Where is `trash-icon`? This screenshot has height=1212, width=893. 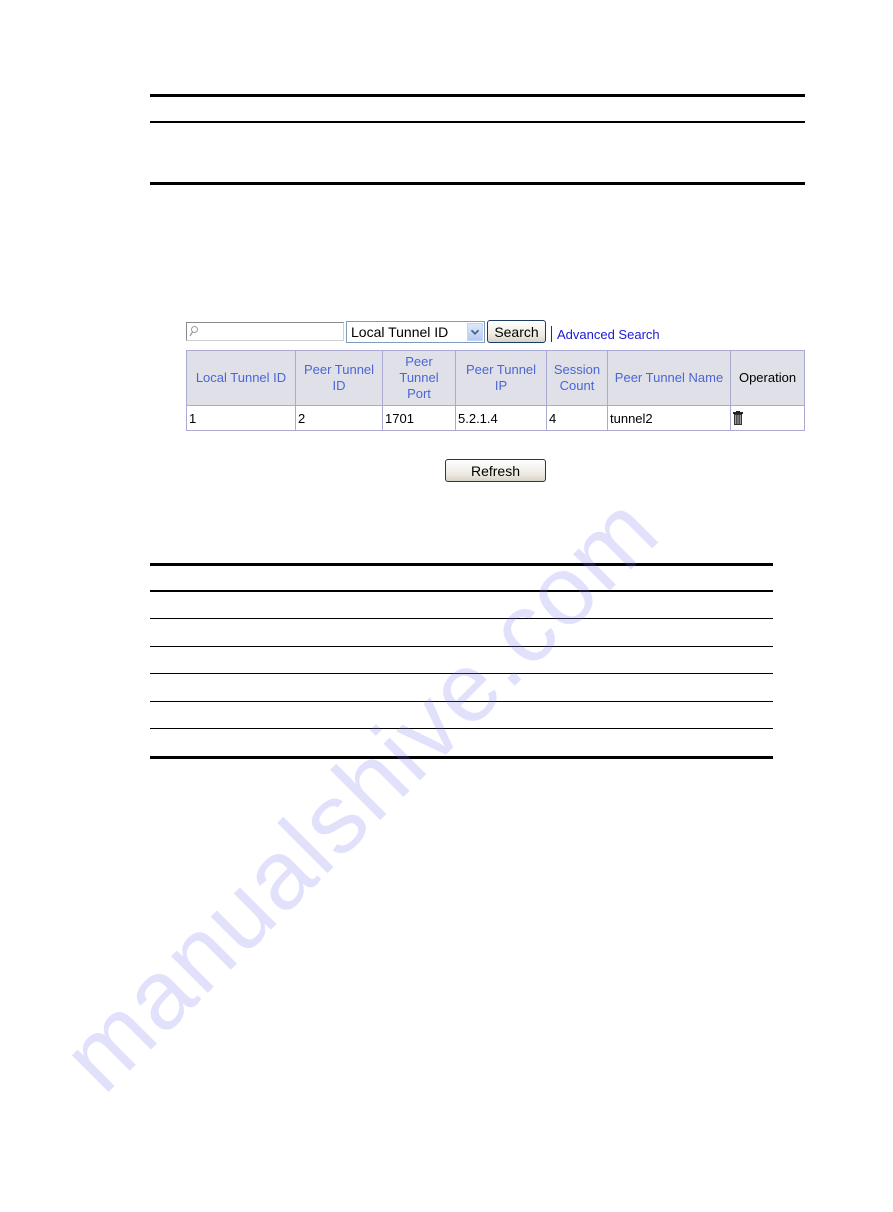 trash-icon is located at coordinates (738, 417).